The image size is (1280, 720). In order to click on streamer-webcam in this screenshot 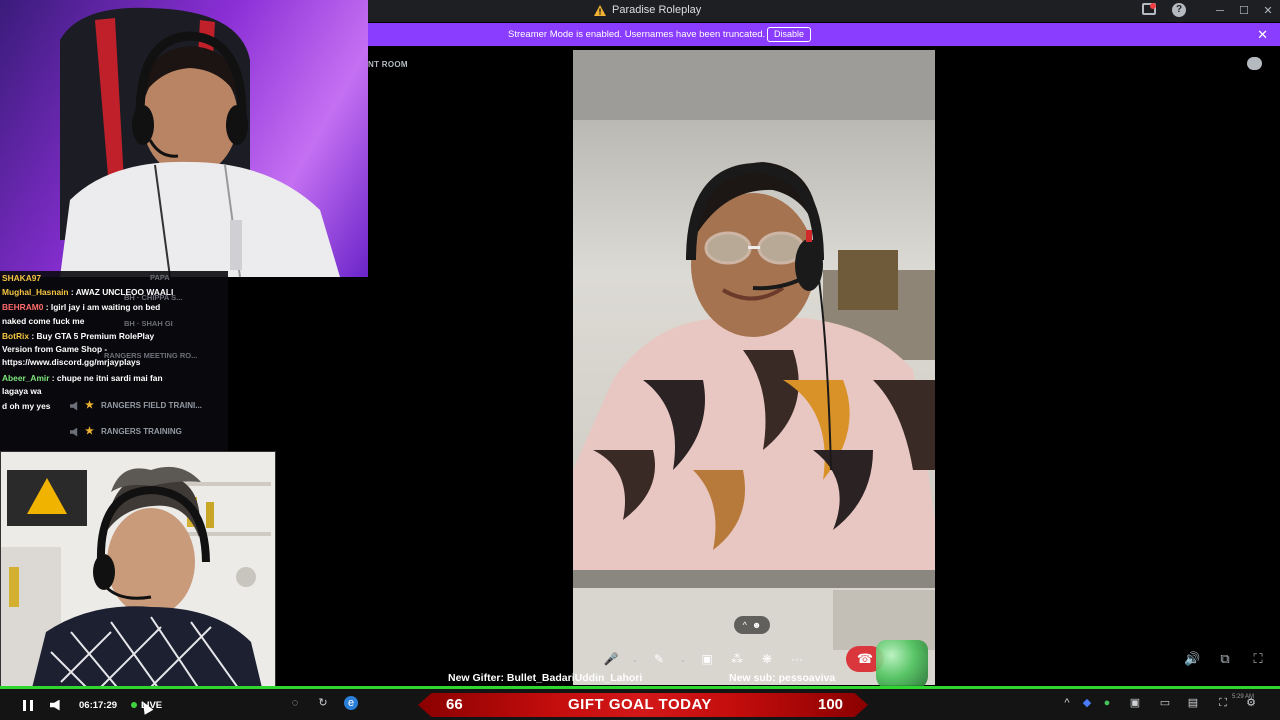, I will do `click(184, 138)`.